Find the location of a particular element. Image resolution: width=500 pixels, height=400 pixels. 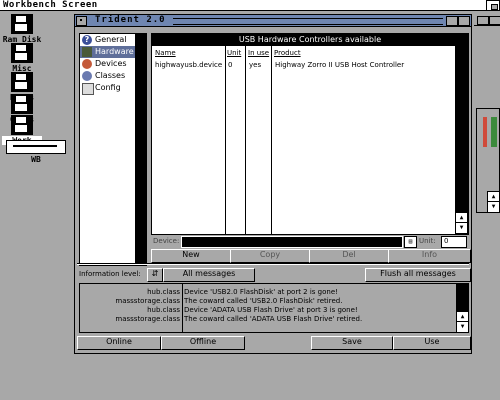

column-header-unit: Unit is located at coordinates (234, 53).